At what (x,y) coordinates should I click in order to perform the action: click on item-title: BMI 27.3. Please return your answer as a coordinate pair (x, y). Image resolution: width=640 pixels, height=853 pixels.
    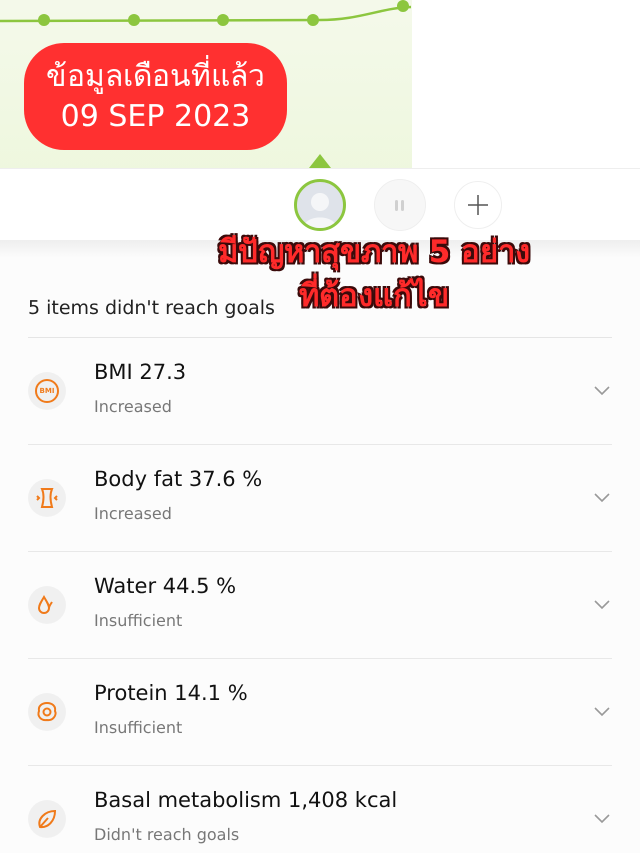
    Looking at the image, I should click on (141, 372).